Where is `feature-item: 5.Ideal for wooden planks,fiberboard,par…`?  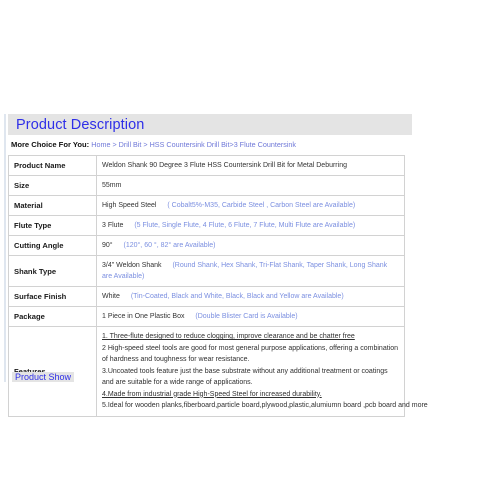
feature-item: 5.Ideal for wooden planks,fiberboard,par… is located at coordinates (265, 405).